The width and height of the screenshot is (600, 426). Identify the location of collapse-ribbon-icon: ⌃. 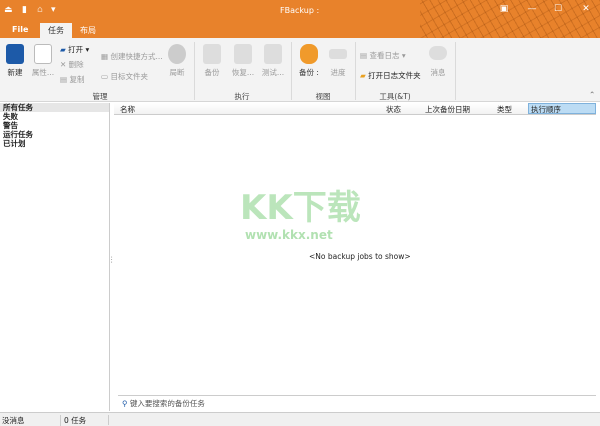
(592, 94).